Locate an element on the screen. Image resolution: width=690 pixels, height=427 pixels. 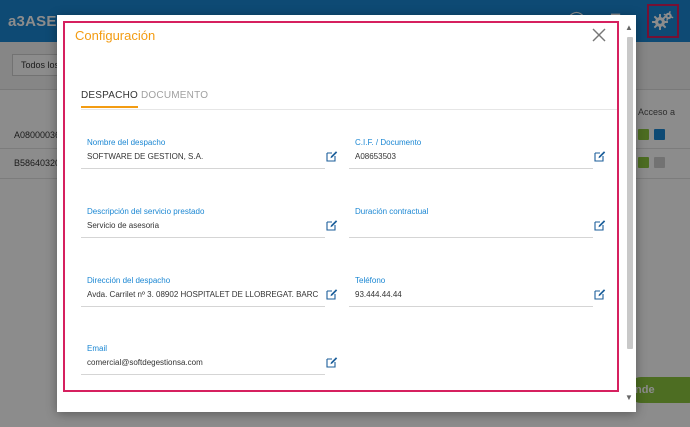
field-label: Descripción del servicio prestado is located at coordinates (146, 211).